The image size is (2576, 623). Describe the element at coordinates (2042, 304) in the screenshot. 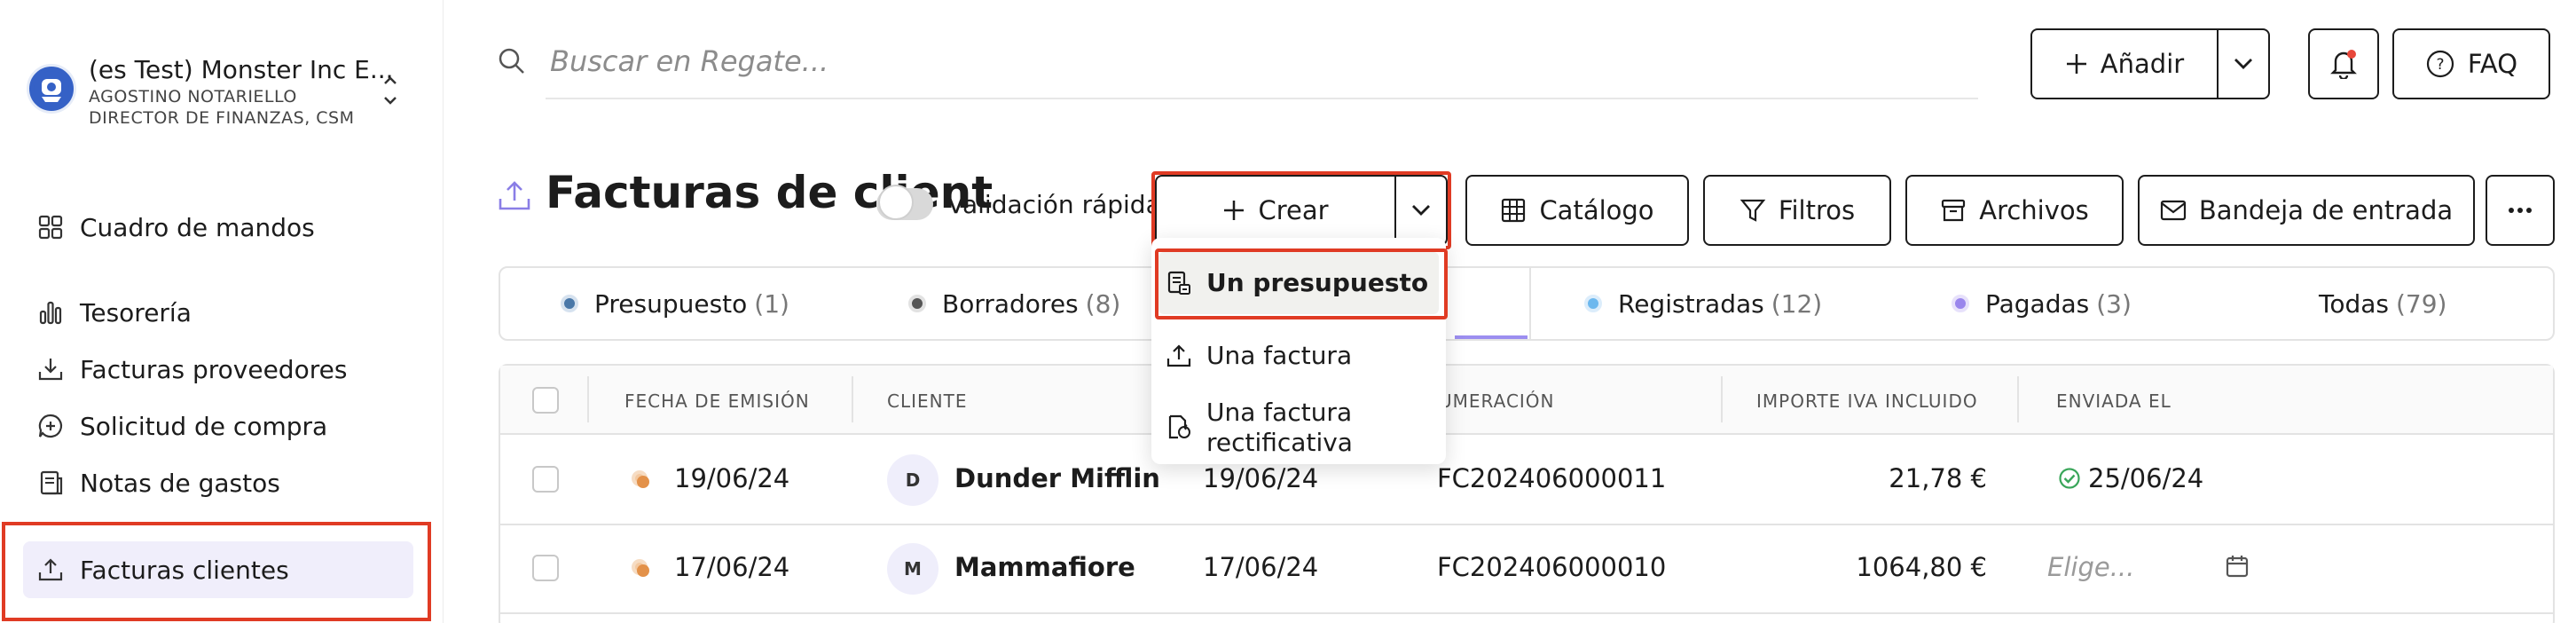

I see `tab-pagadas: Pagadas (3)` at that location.